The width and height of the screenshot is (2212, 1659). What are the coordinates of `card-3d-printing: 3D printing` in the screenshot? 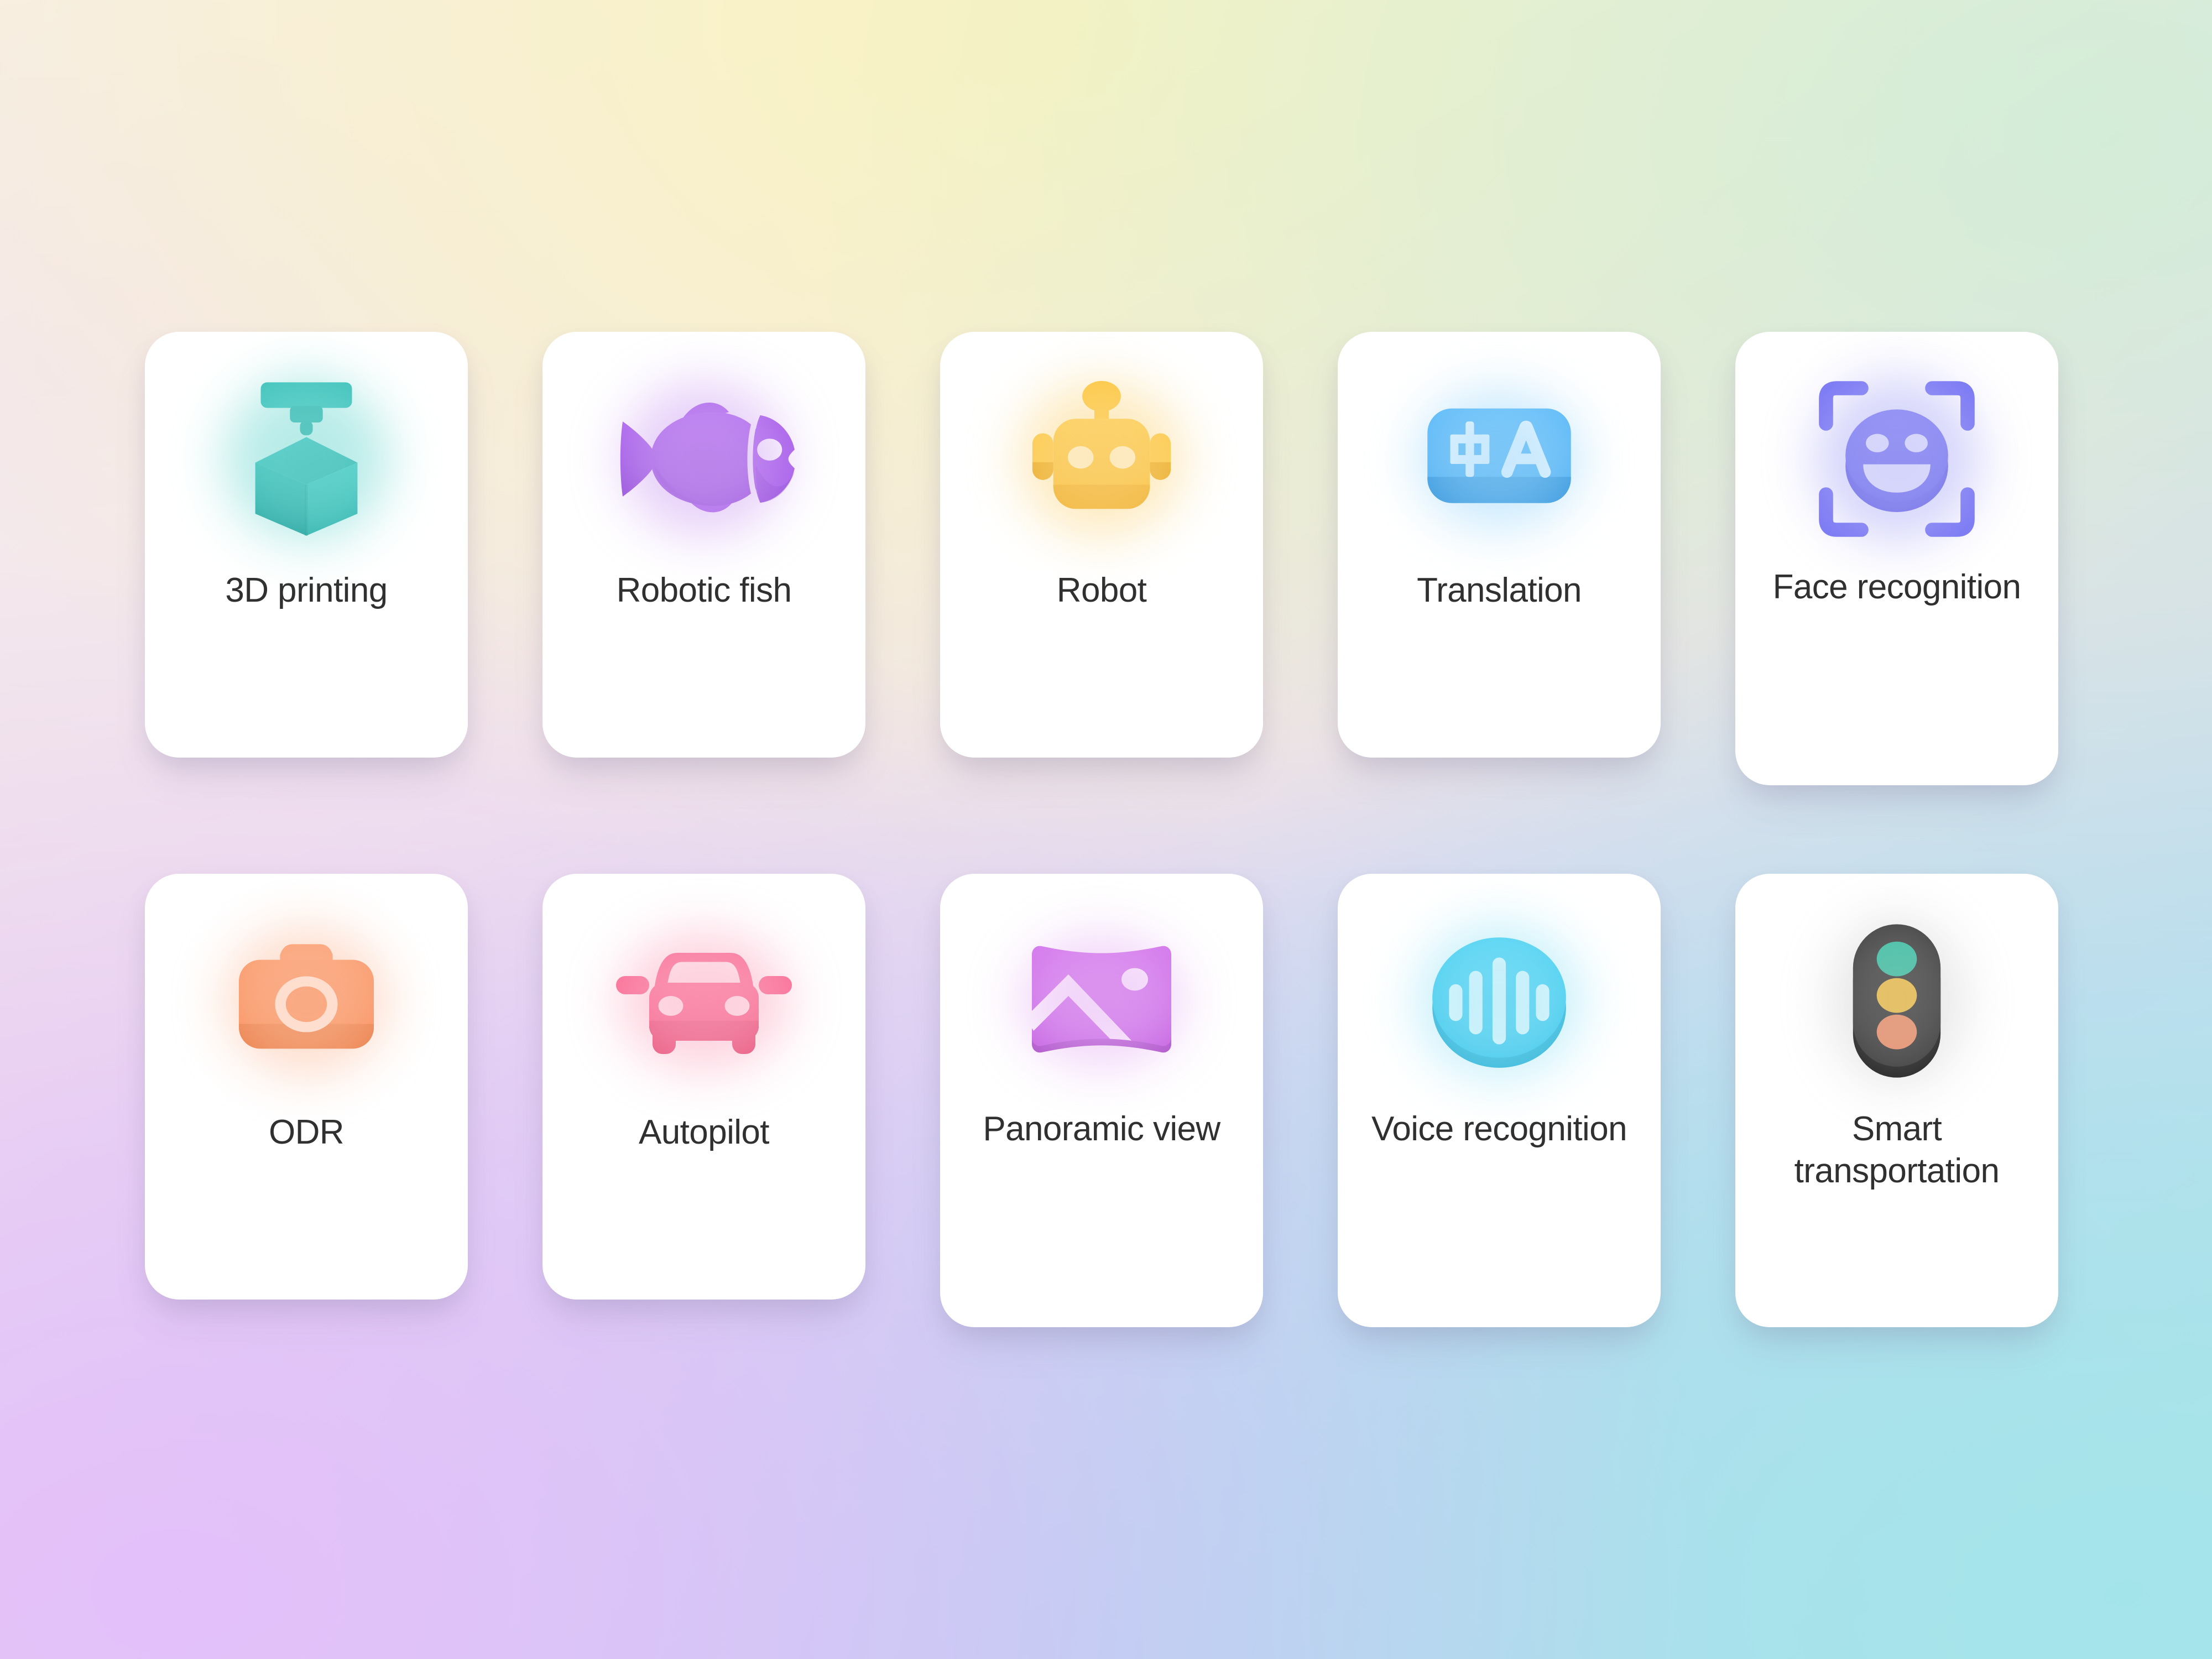 It's located at (306, 545).